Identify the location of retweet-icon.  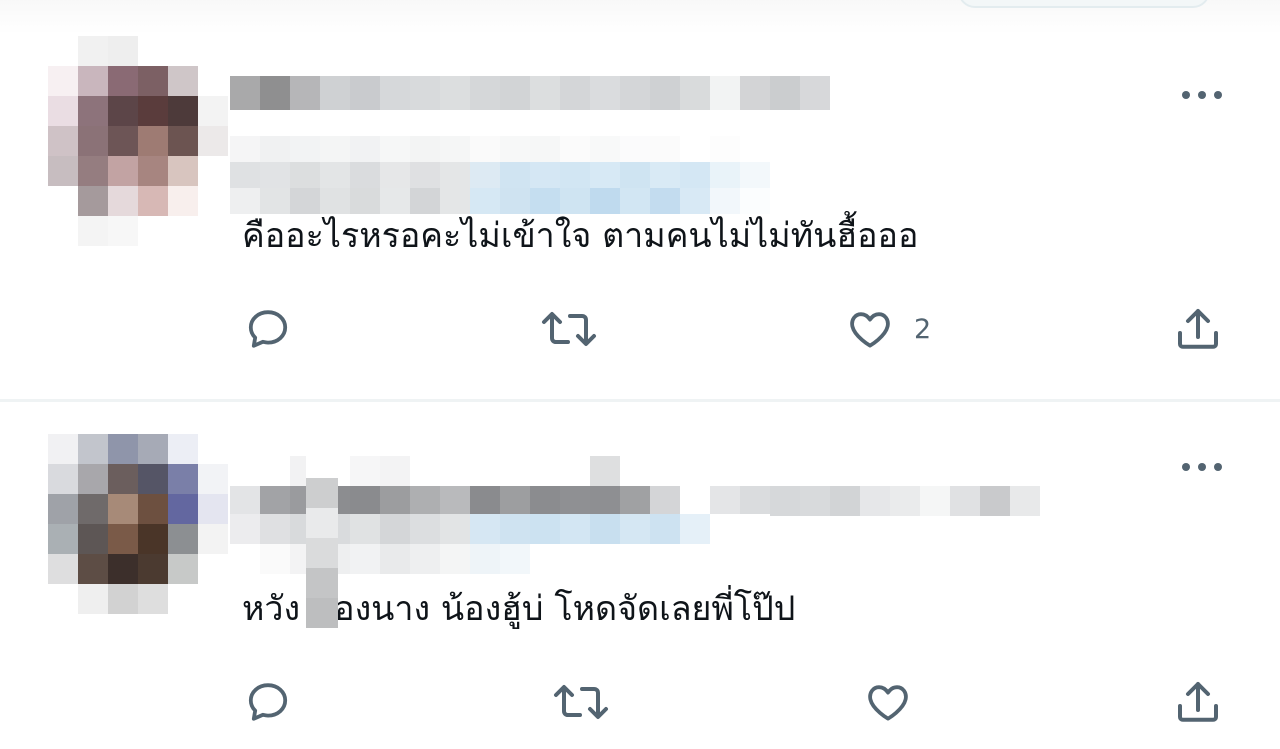
(569, 329).